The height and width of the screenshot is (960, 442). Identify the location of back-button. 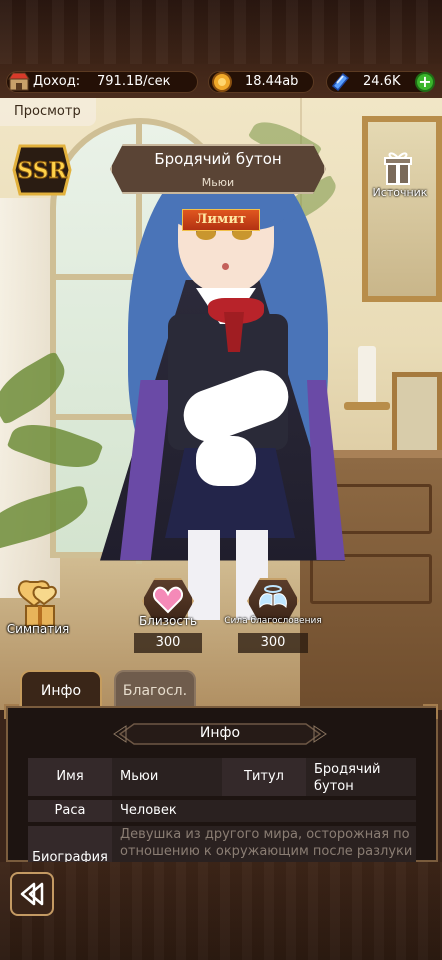
(32, 894).